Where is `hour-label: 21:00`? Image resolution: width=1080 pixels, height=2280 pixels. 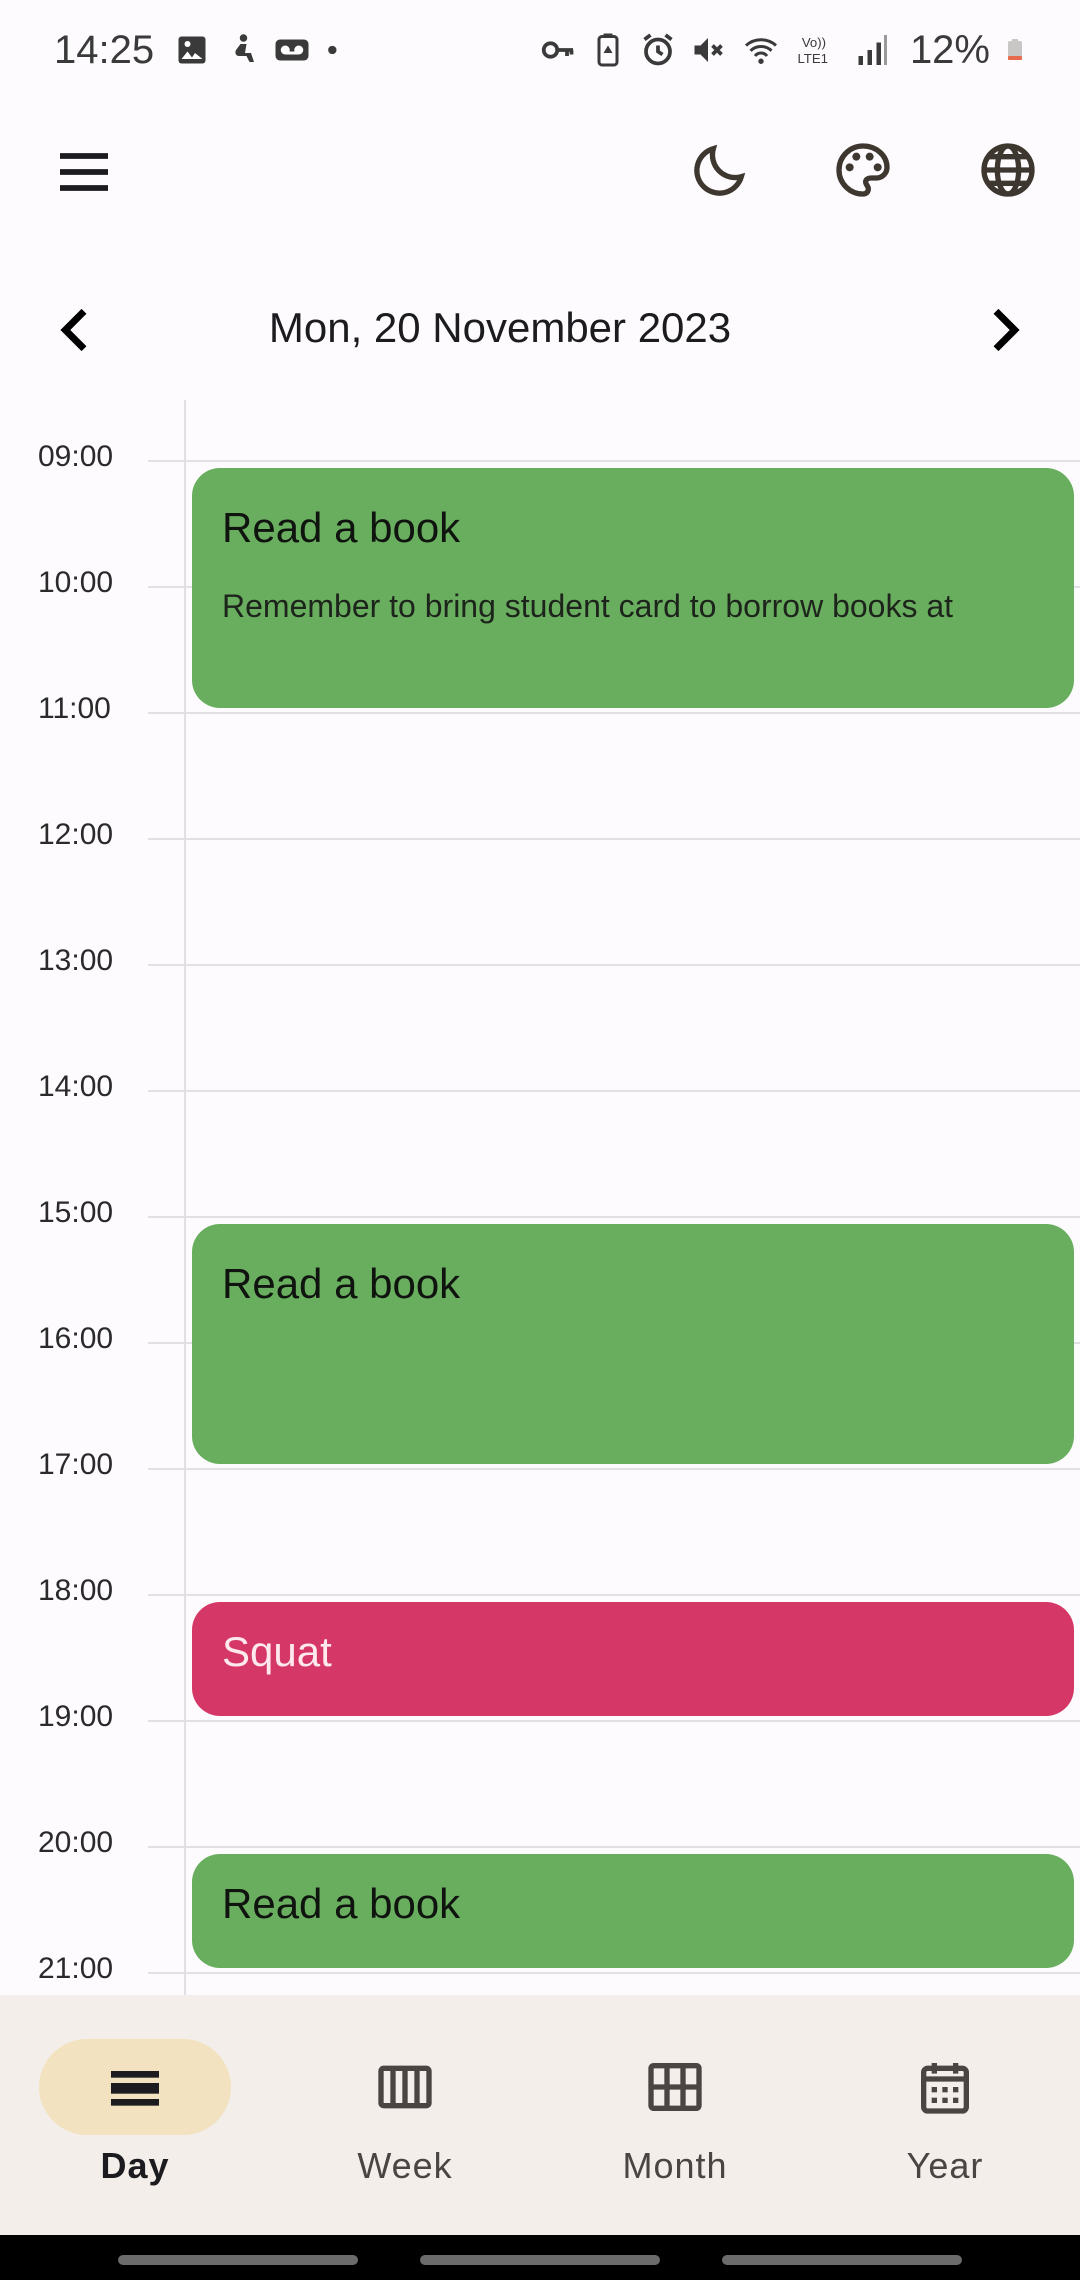 hour-label: 21:00 is located at coordinates (76, 1968).